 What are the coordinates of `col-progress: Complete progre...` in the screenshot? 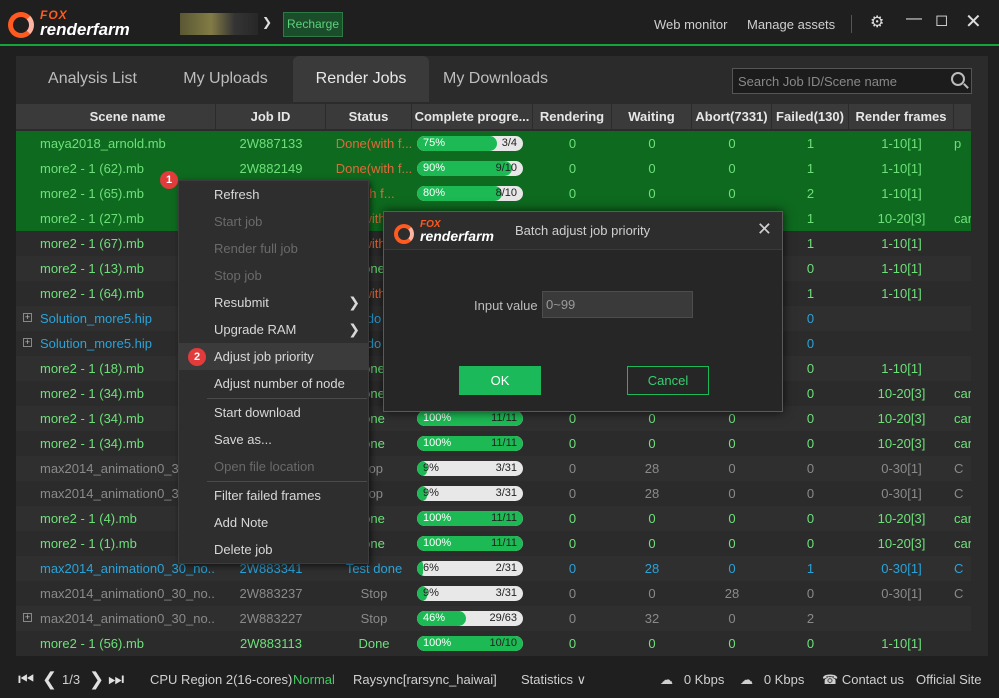 It's located at (472, 116).